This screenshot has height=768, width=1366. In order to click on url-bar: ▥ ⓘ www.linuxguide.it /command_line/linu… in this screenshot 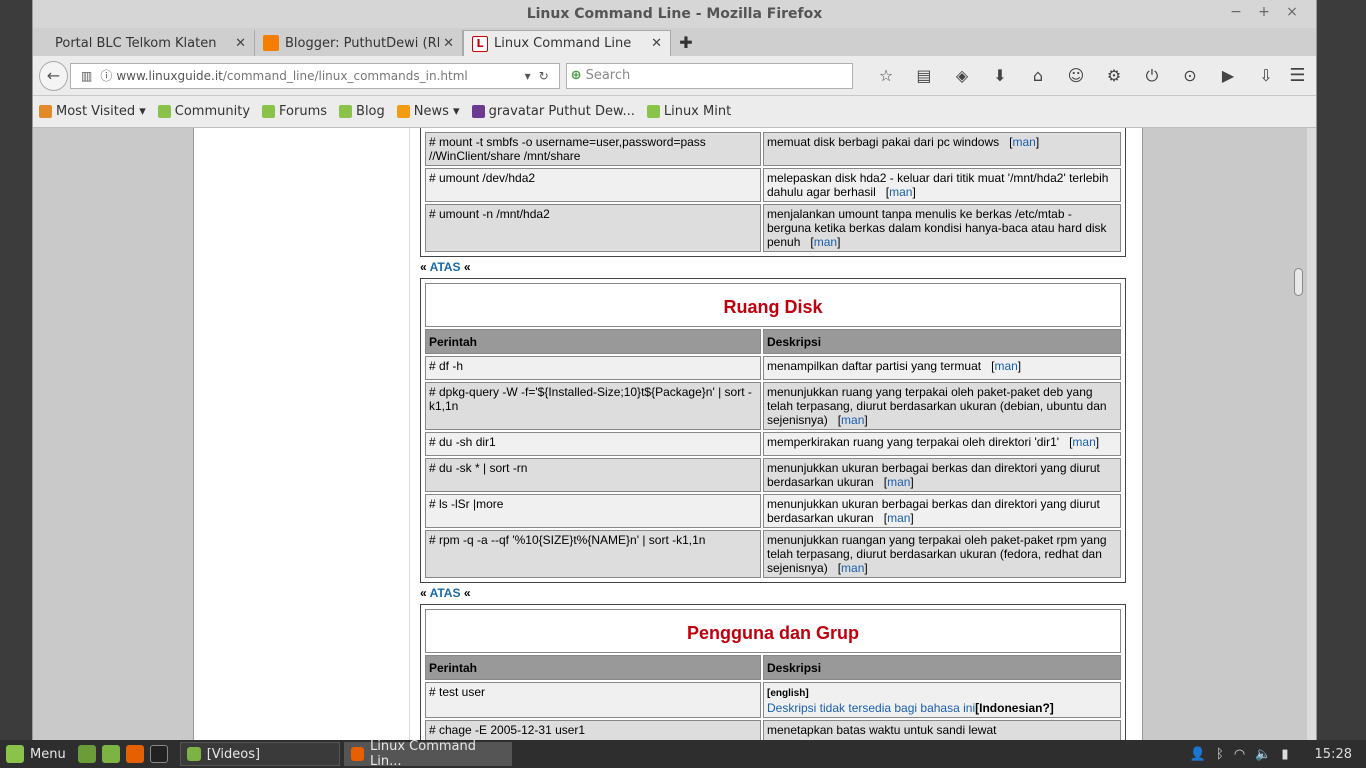, I will do `click(314, 75)`.